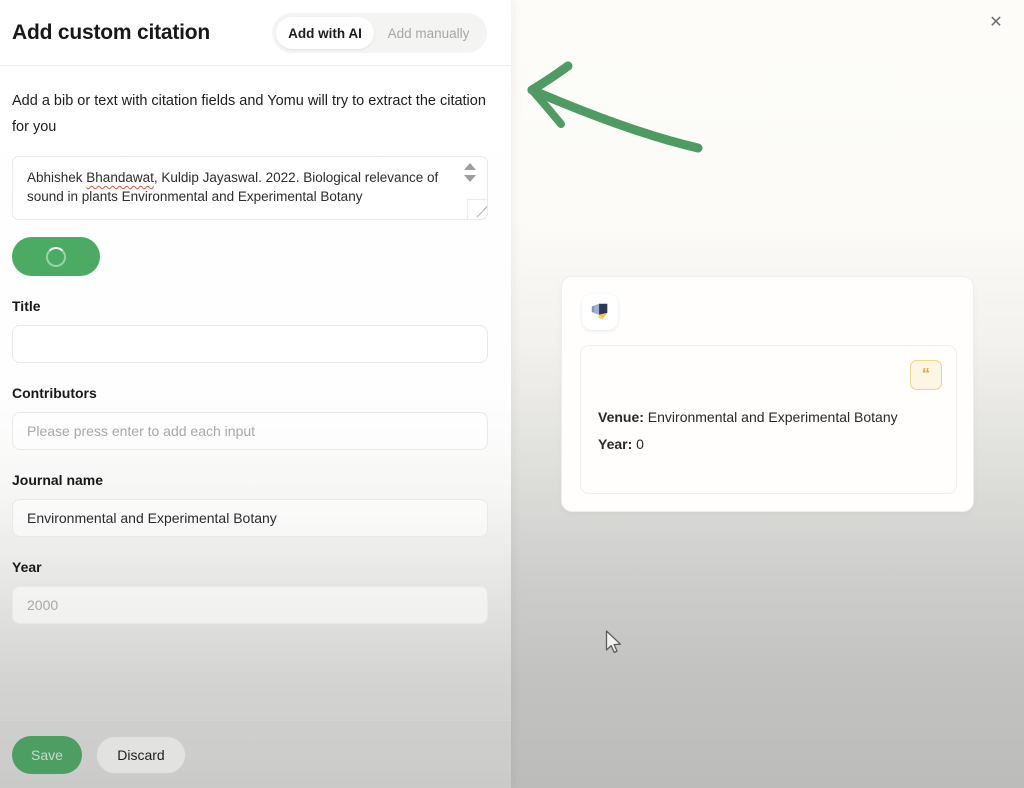 This screenshot has height=788, width=1024. I want to click on label-year: Year, so click(27, 567).